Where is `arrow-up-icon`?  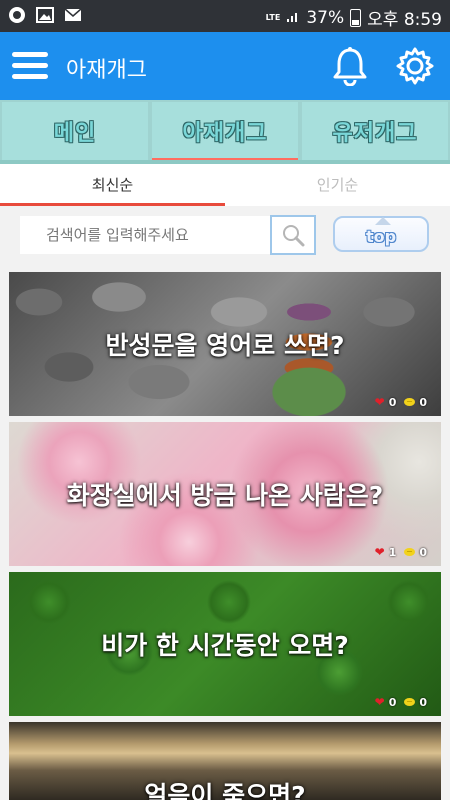
arrow-up-icon is located at coordinates (383, 221).